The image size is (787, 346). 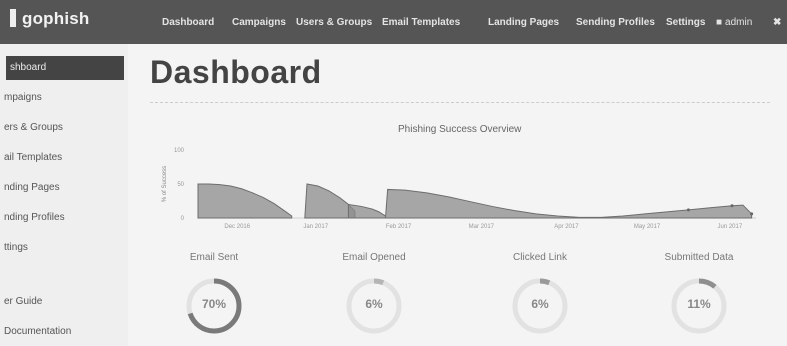 I want to click on y-tick-label: 0, so click(x=183, y=219).